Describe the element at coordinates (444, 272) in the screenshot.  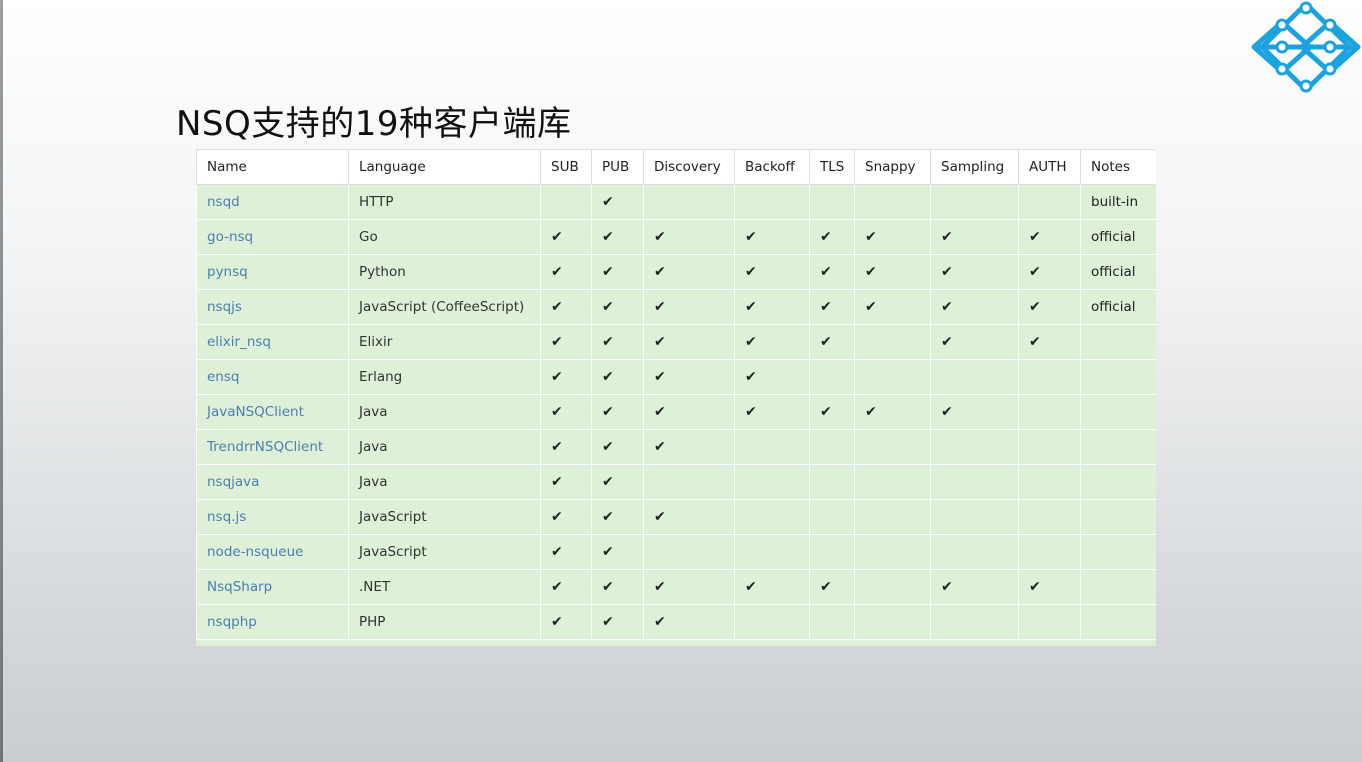
I see `library-language: Python` at that location.